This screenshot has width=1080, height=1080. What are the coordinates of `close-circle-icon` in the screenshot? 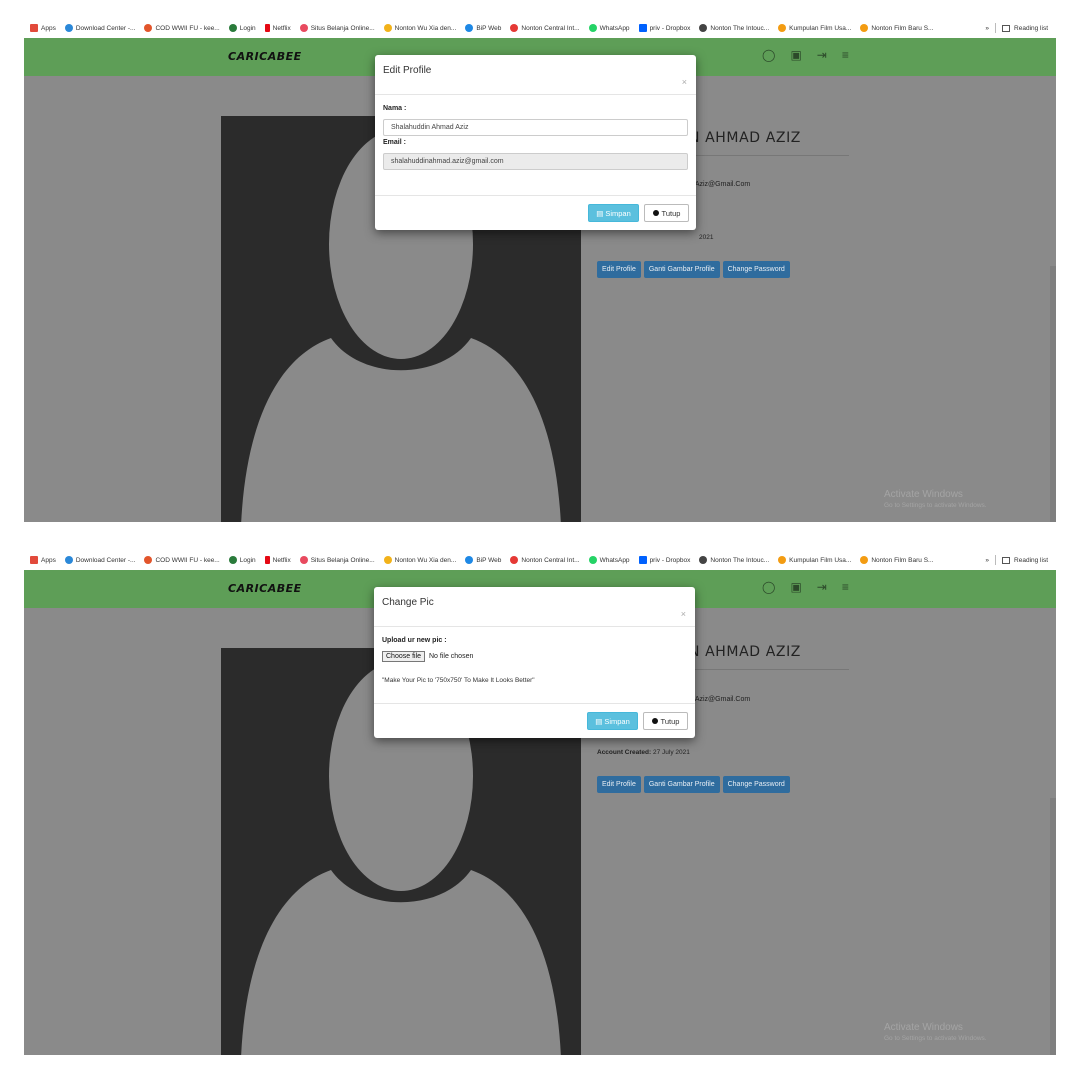 It's located at (654, 721).